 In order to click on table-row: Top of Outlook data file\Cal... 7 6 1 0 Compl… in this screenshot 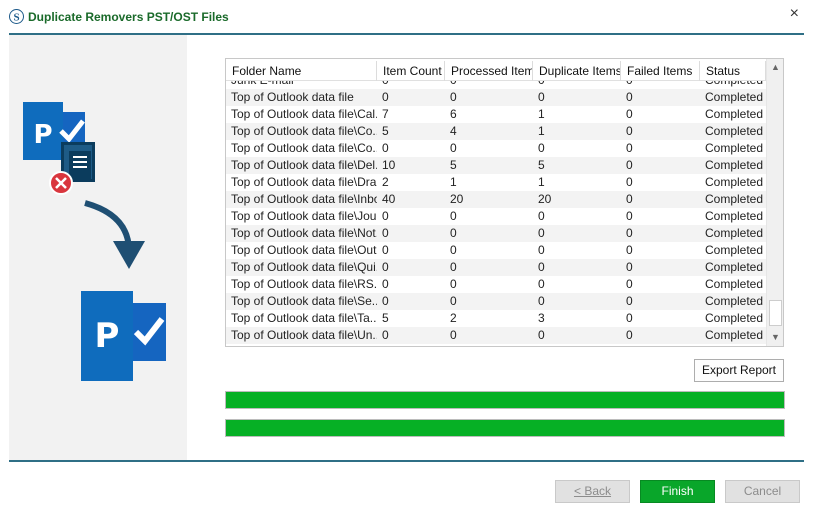, I will do `click(496, 114)`.